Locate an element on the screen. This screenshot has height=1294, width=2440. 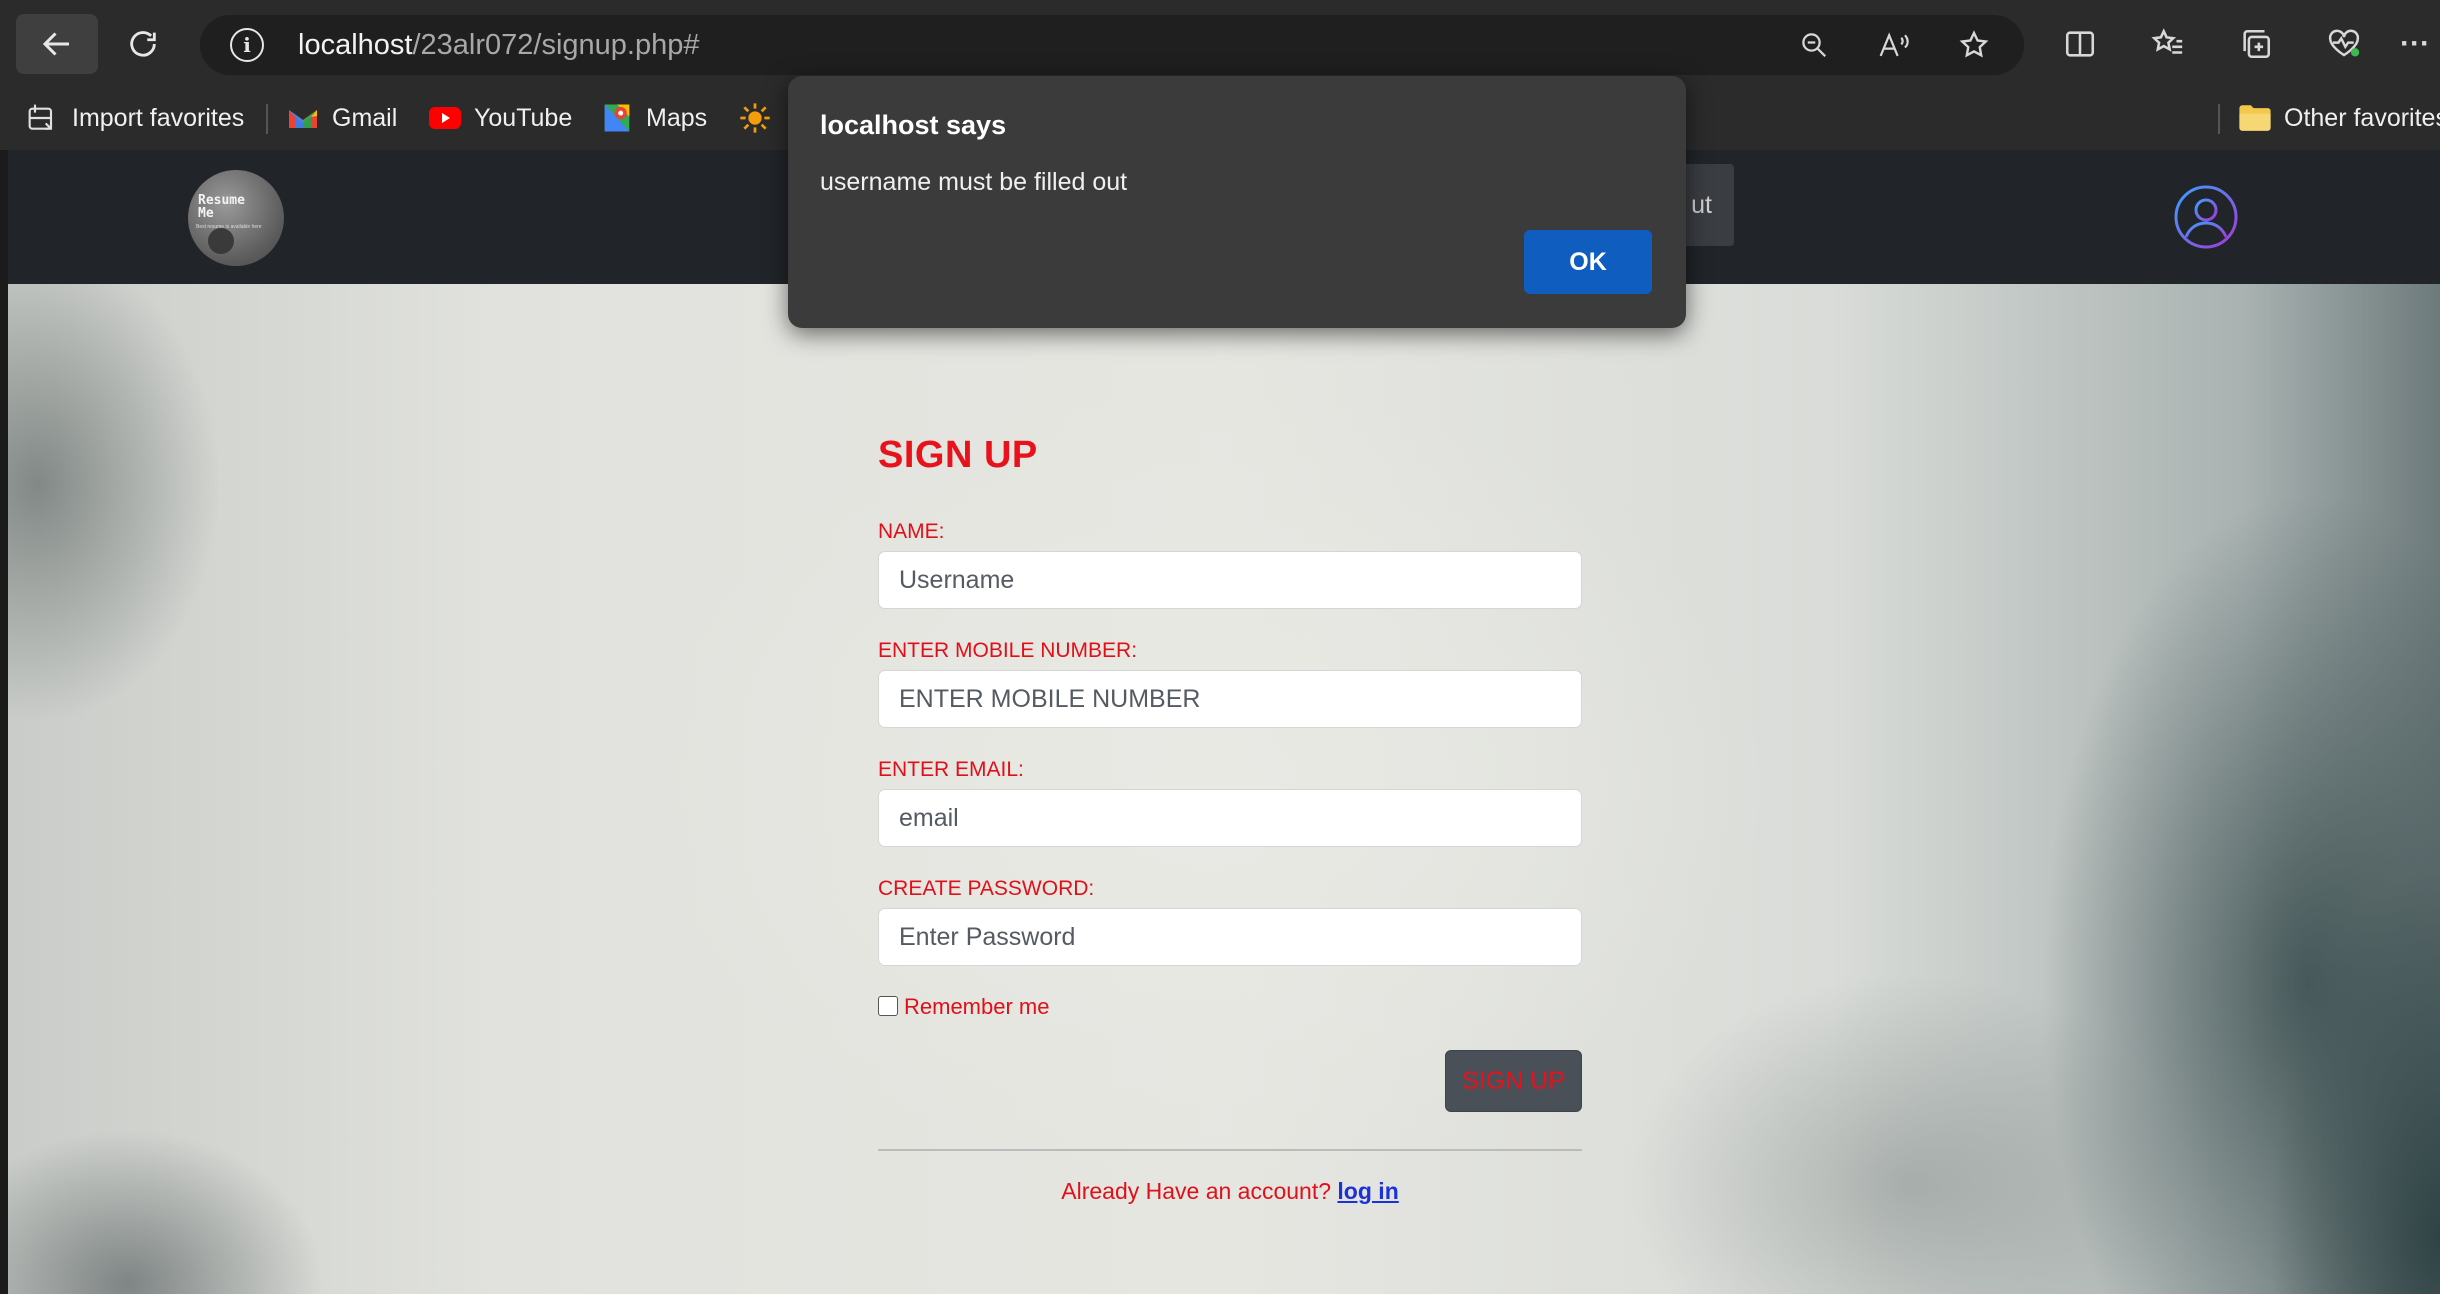
back-arrow-icon is located at coordinates (55, 44).